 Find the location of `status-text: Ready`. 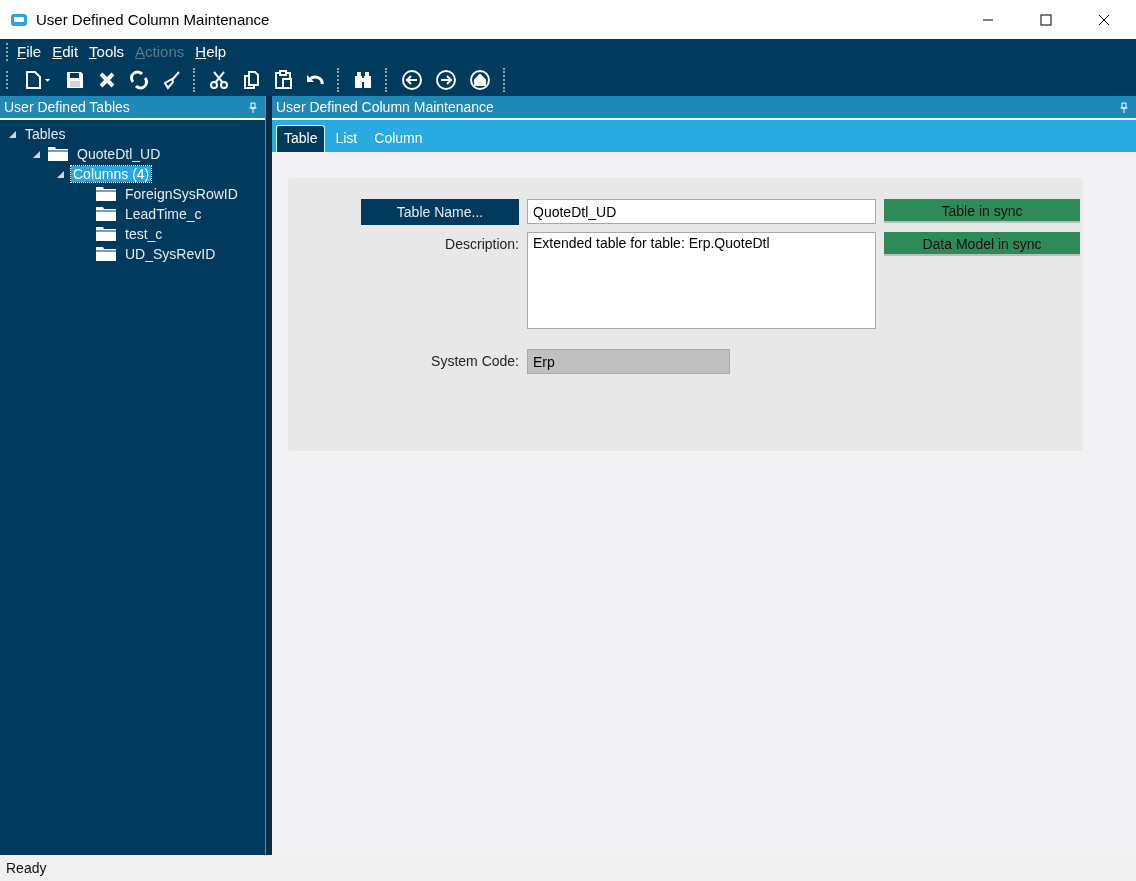

status-text: Ready is located at coordinates (26, 868).